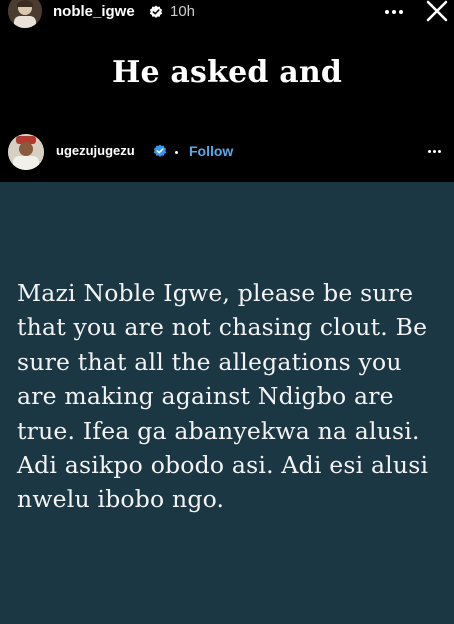 This screenshot has height=624, width=454. I want to click on post-username: ugezujugezu, so click(95, 150).